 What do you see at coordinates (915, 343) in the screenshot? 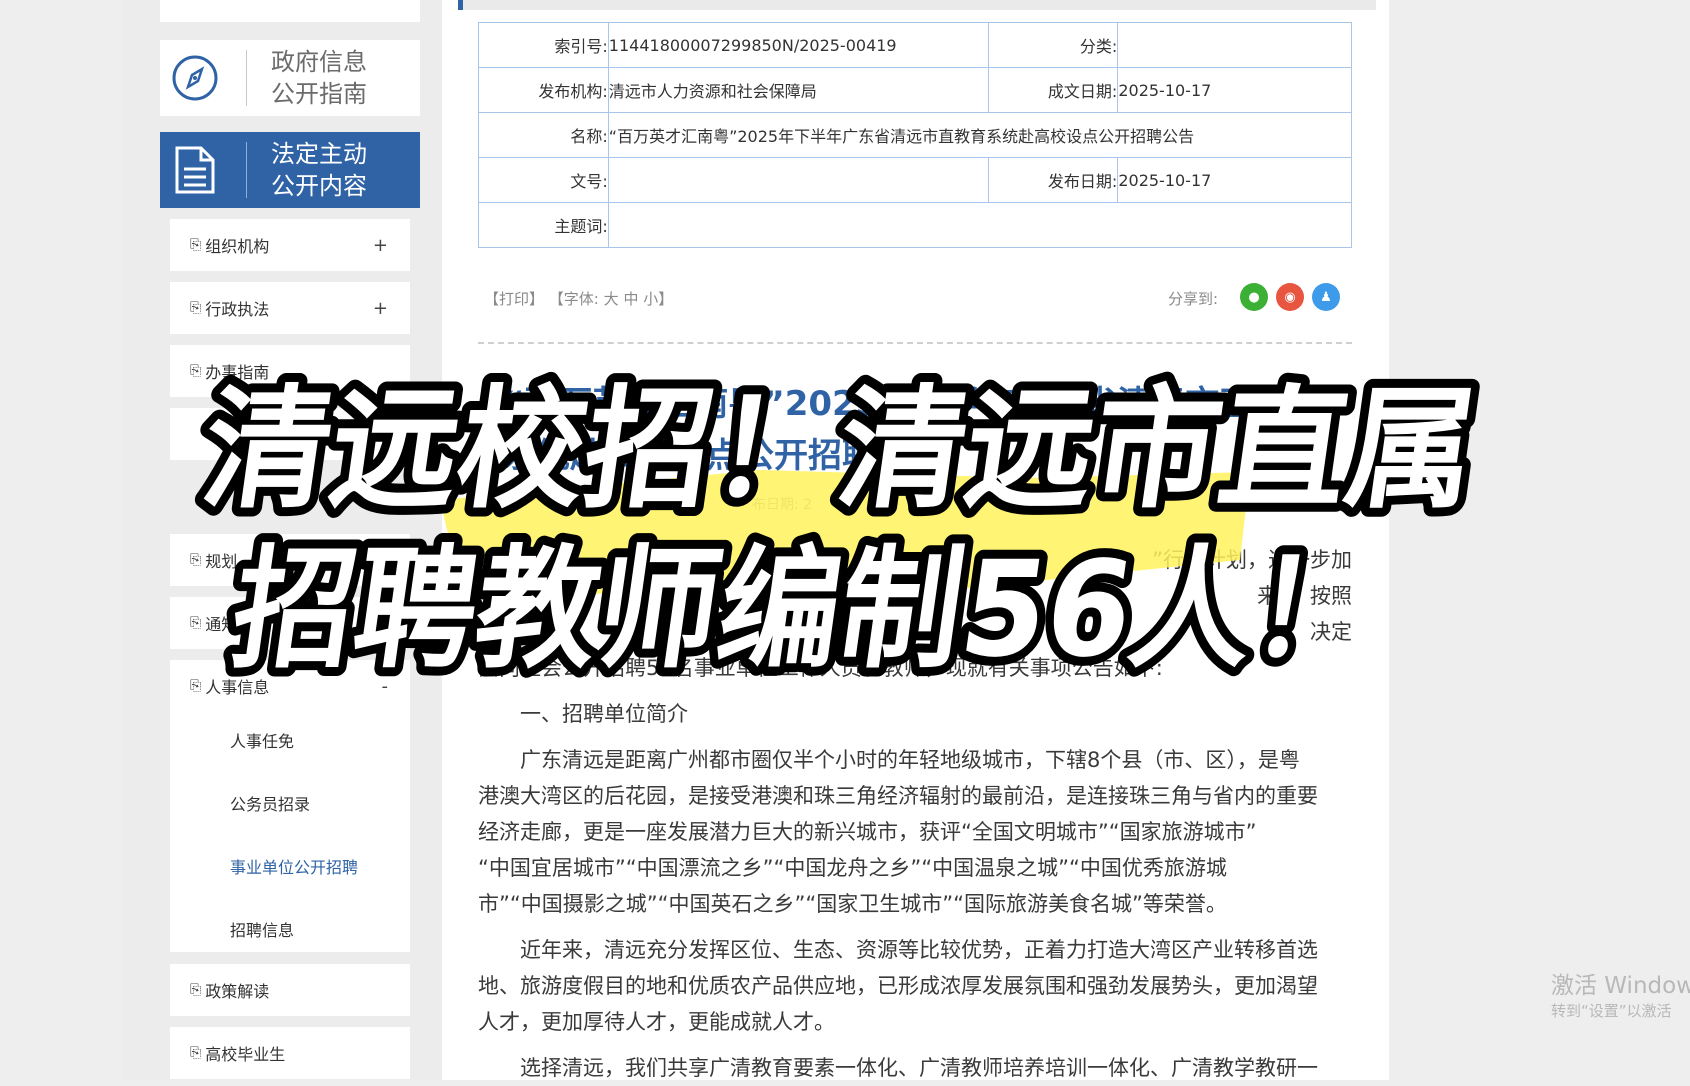
I see `divider` at bounding box center [915, 343].